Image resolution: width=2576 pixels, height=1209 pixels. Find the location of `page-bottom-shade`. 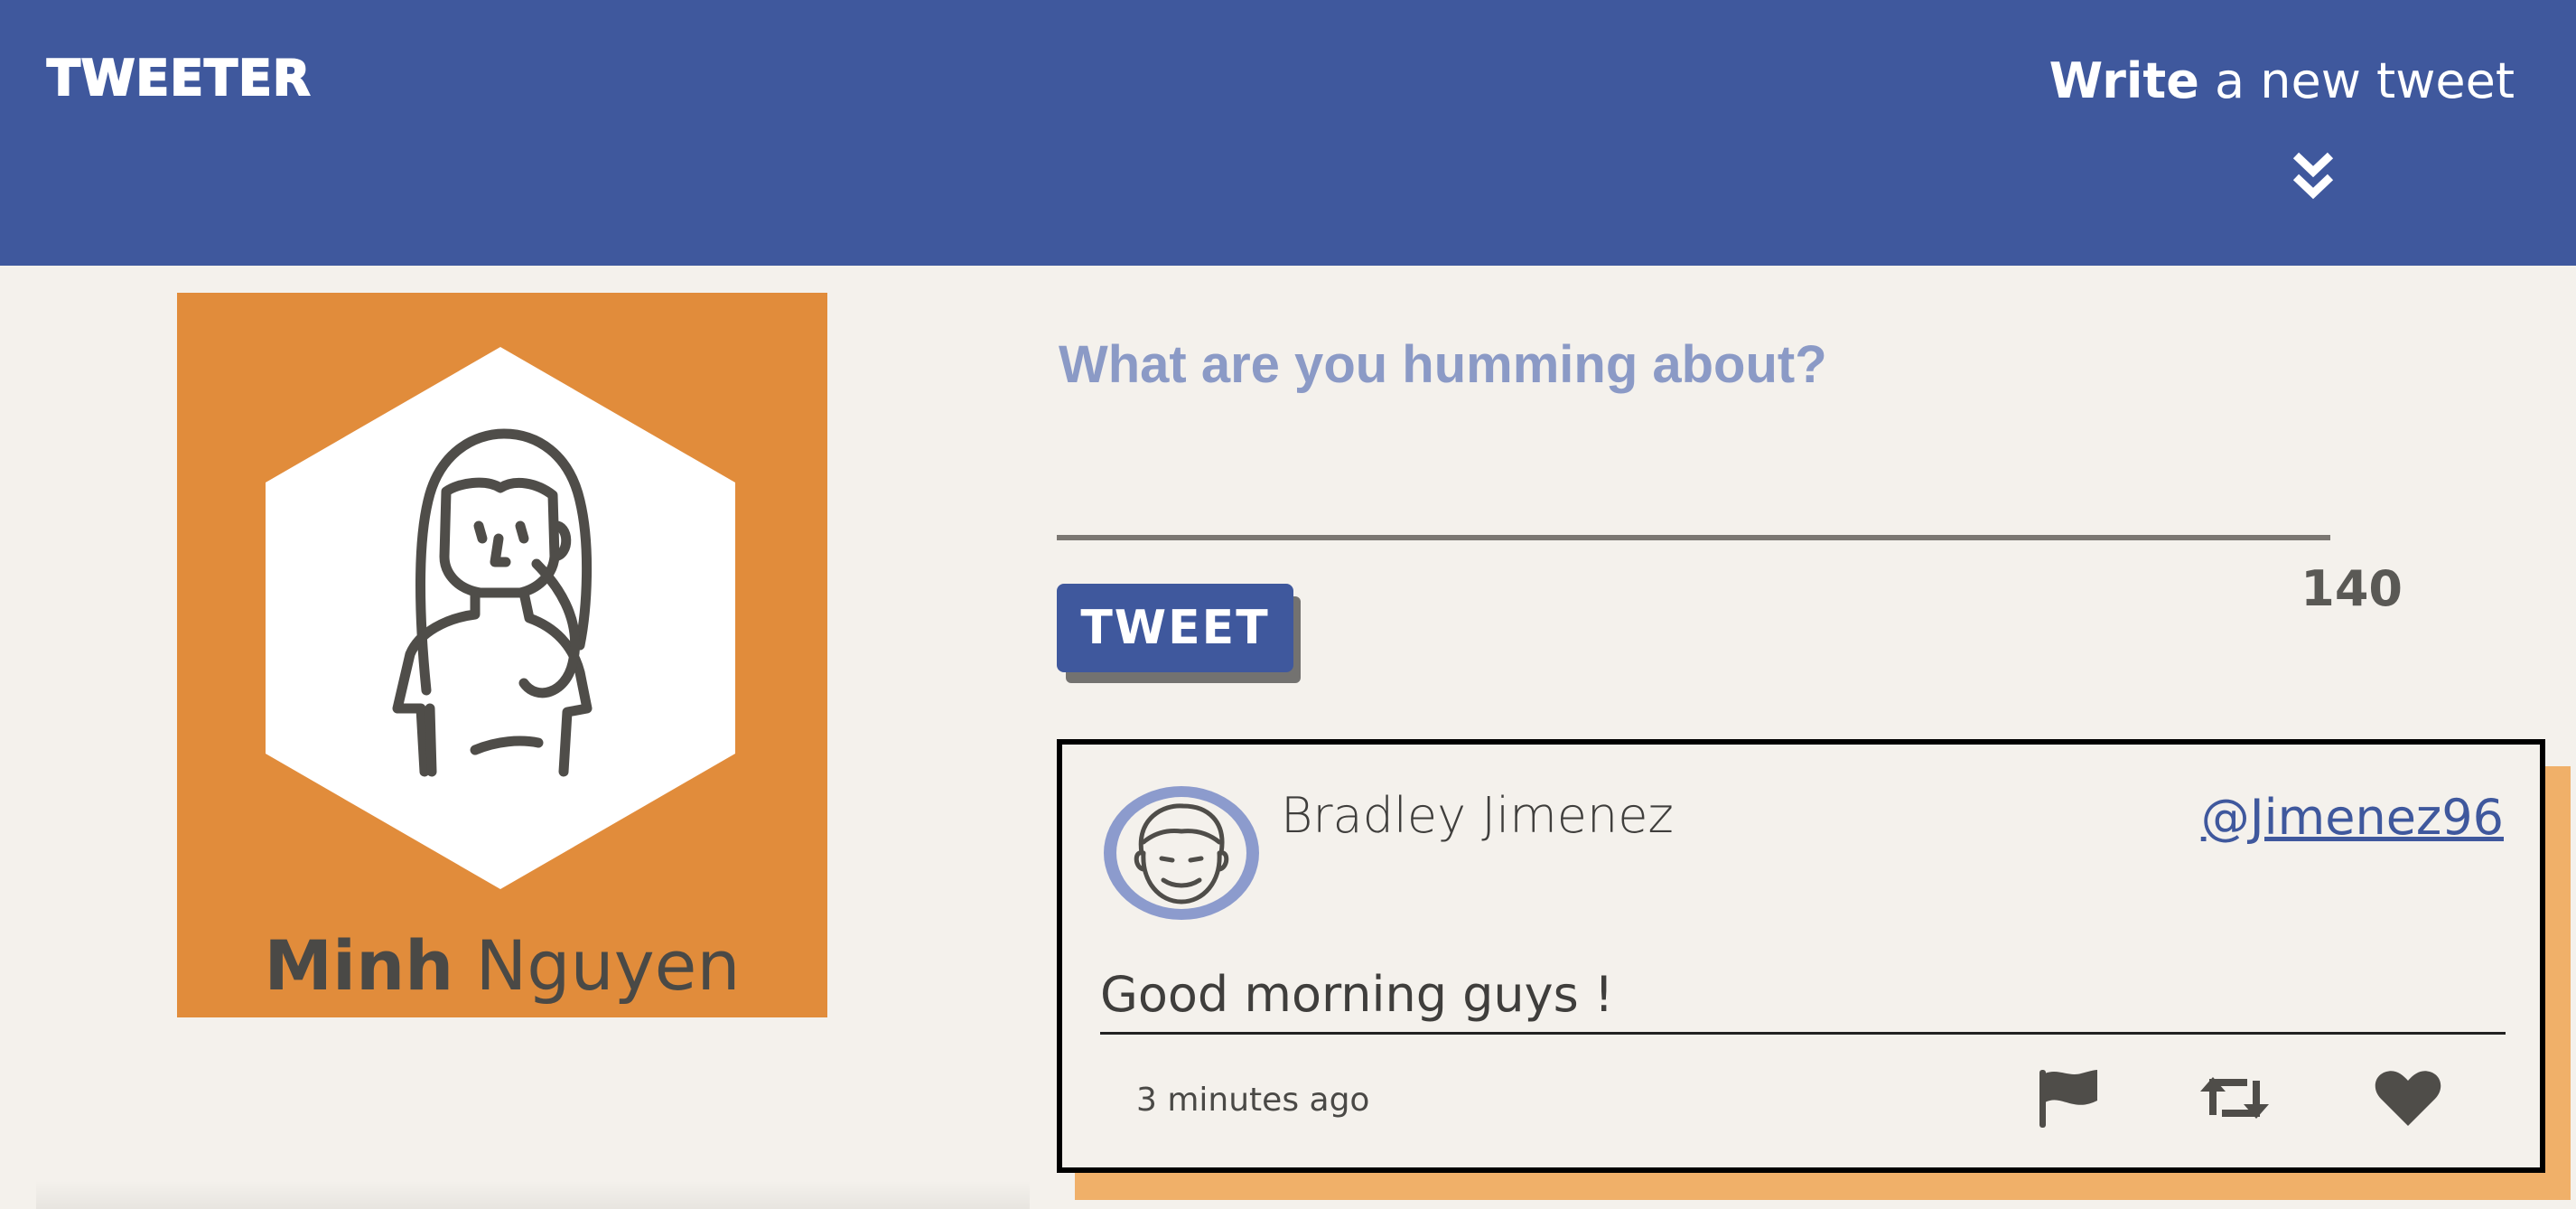

page-bottom-shade is located at coordinates (533, 1194).